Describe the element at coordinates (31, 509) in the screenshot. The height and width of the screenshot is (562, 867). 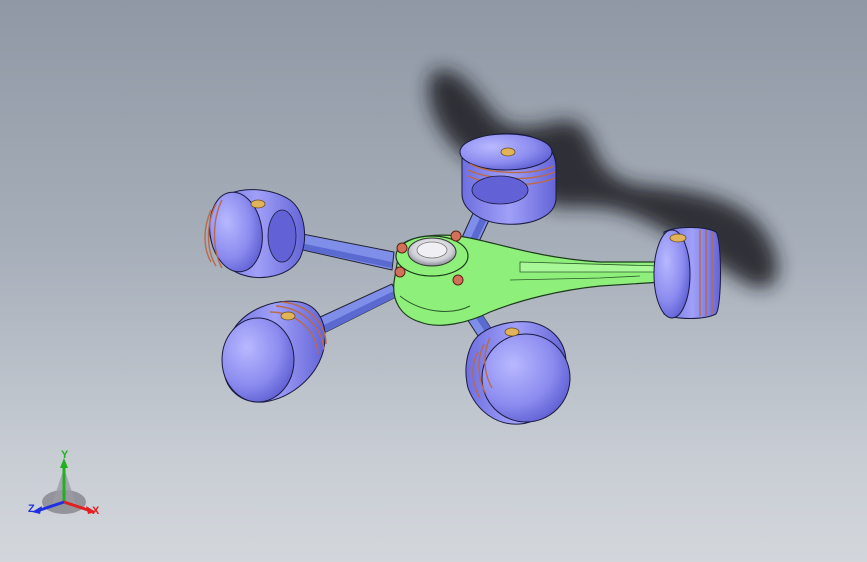
I see `triad-z-label: Z` at that location.